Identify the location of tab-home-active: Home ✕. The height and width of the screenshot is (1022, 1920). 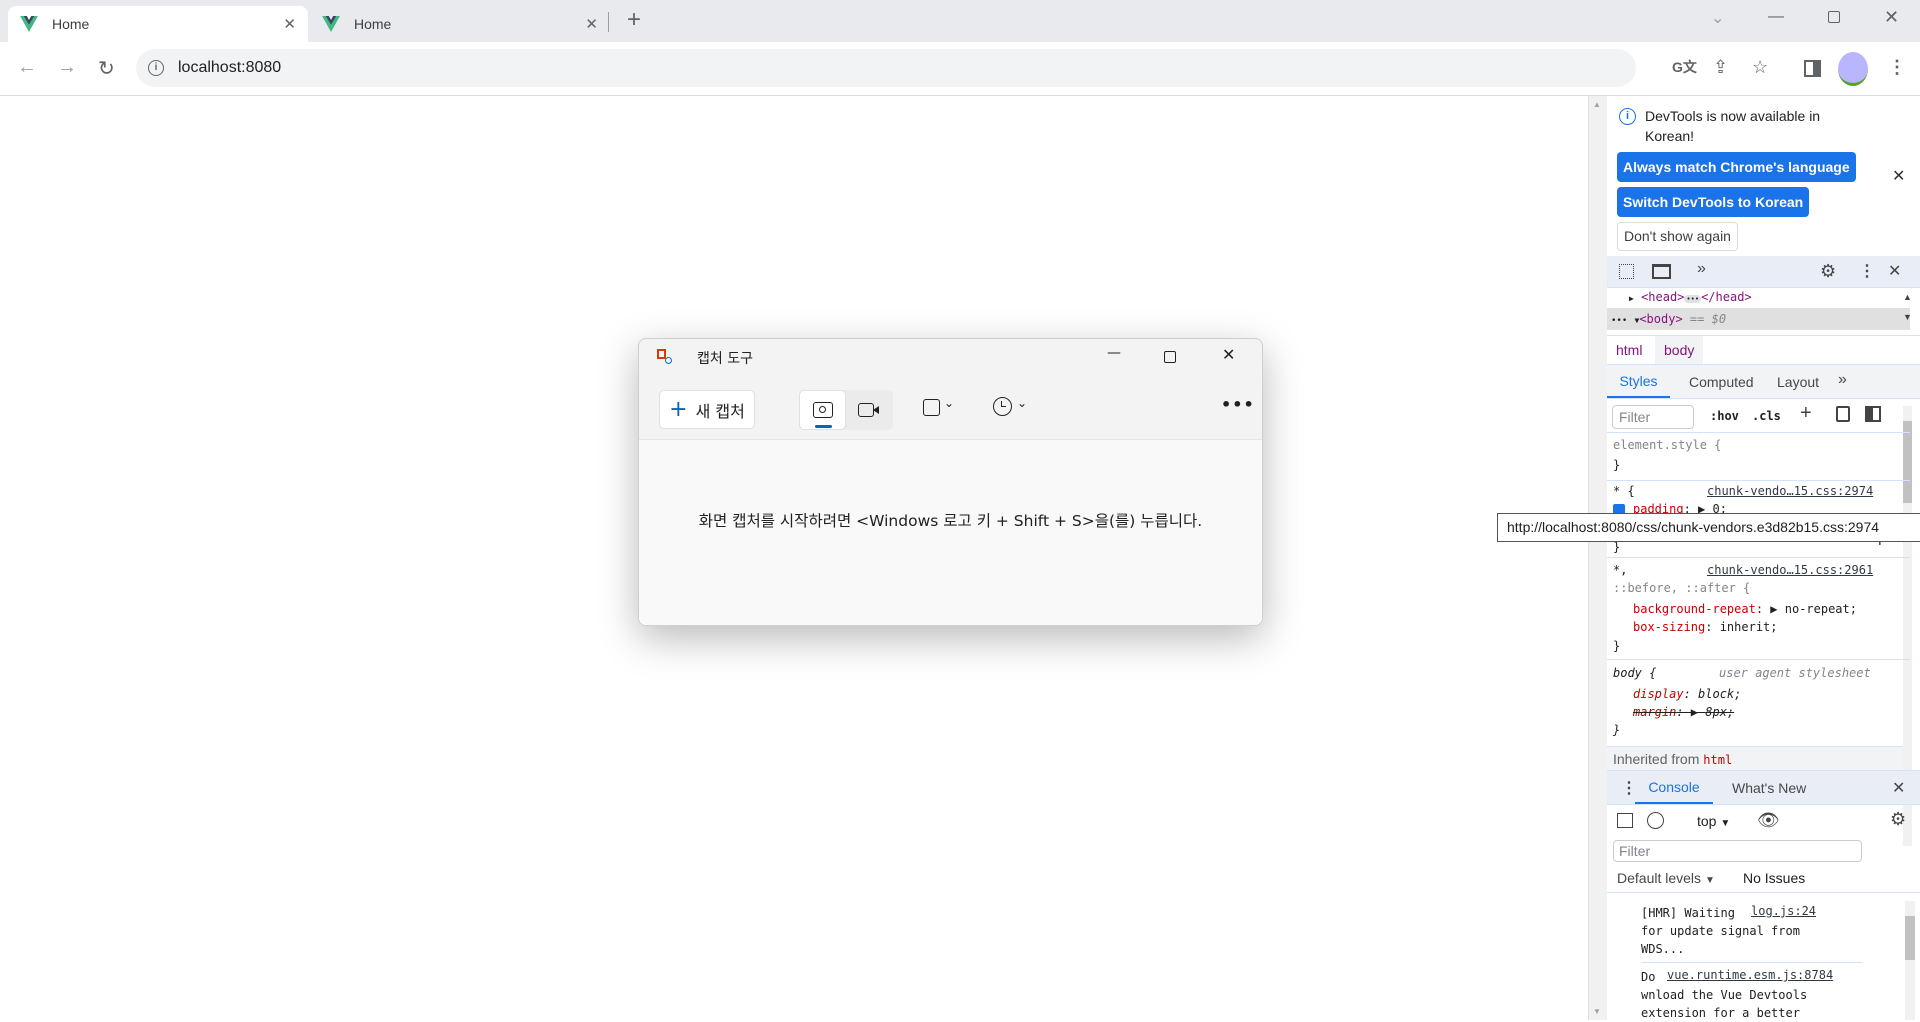
(158, 24).